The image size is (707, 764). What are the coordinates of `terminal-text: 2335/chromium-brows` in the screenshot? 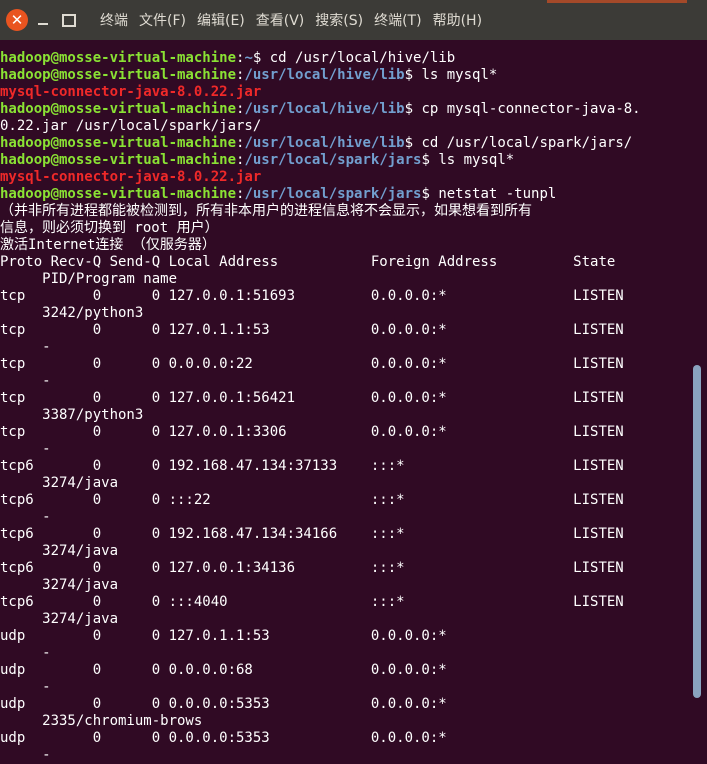 It's located at (101, 721).